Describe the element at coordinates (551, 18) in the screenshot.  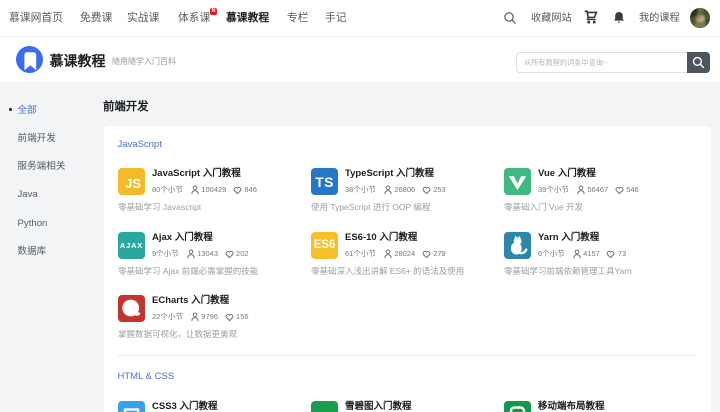
I see `nav-item-favorite: 收藏网站` at that location.